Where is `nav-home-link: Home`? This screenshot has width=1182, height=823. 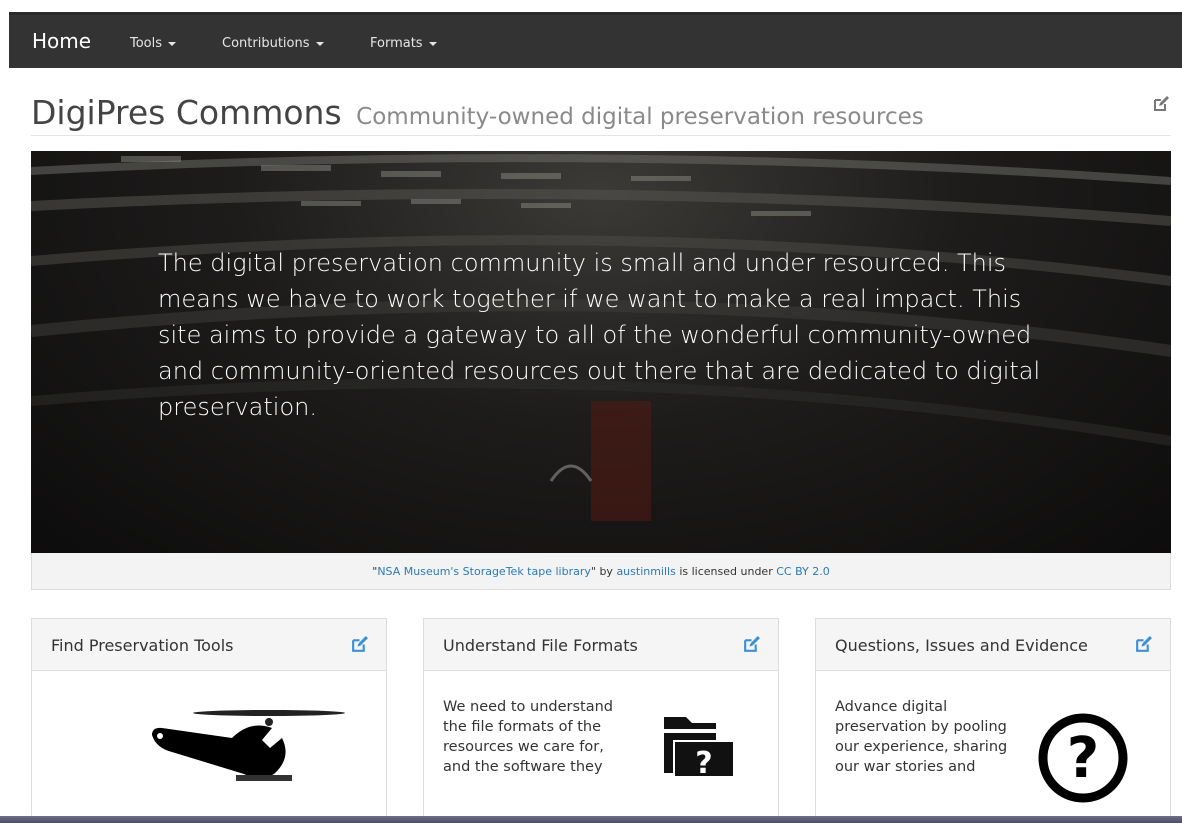
nav-home-link: Home is located at coordinates (61, 41).